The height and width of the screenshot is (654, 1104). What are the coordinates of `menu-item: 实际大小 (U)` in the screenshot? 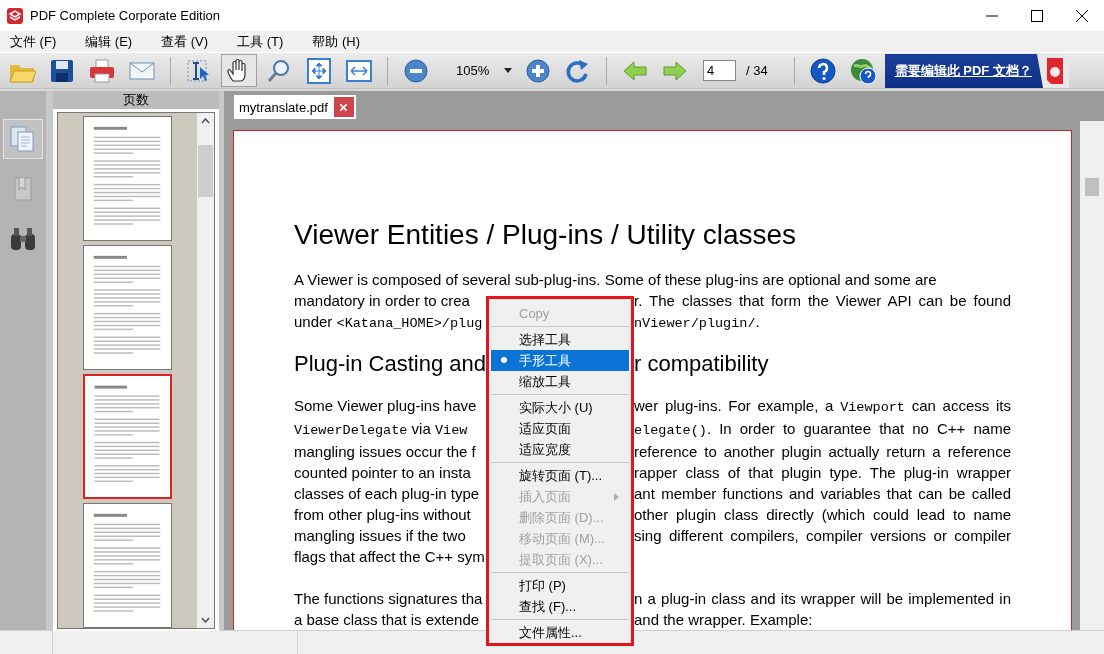 It's located at (560, 407).